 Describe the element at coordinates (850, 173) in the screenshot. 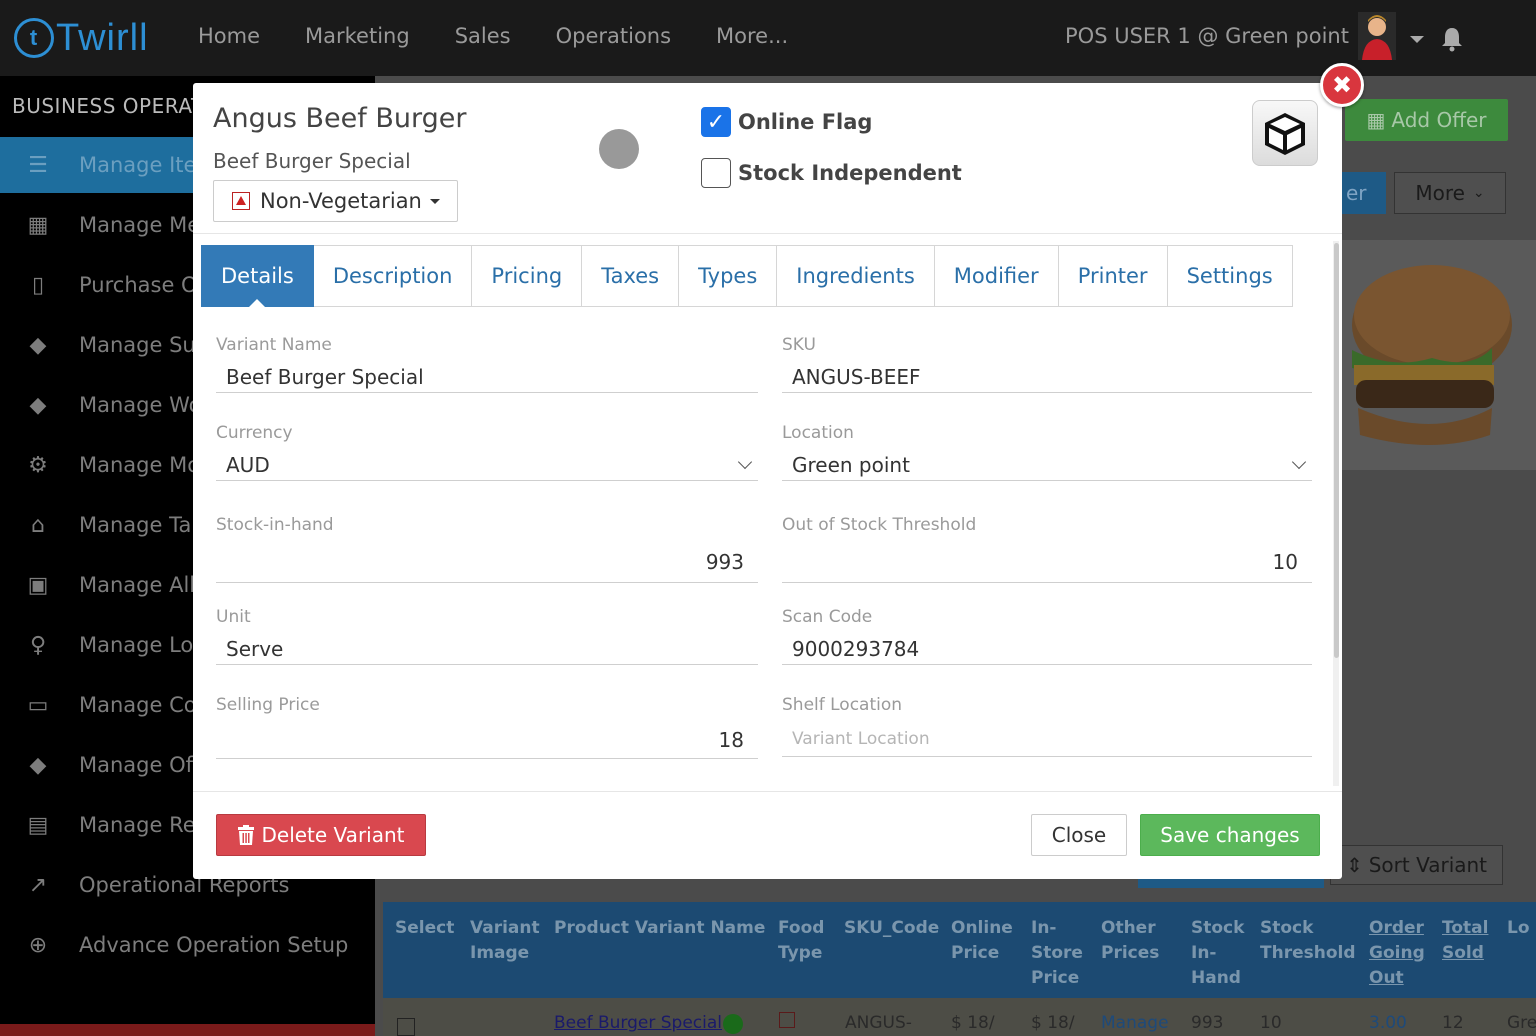

I see `stock-independent-label: Stock Independent` at that location.